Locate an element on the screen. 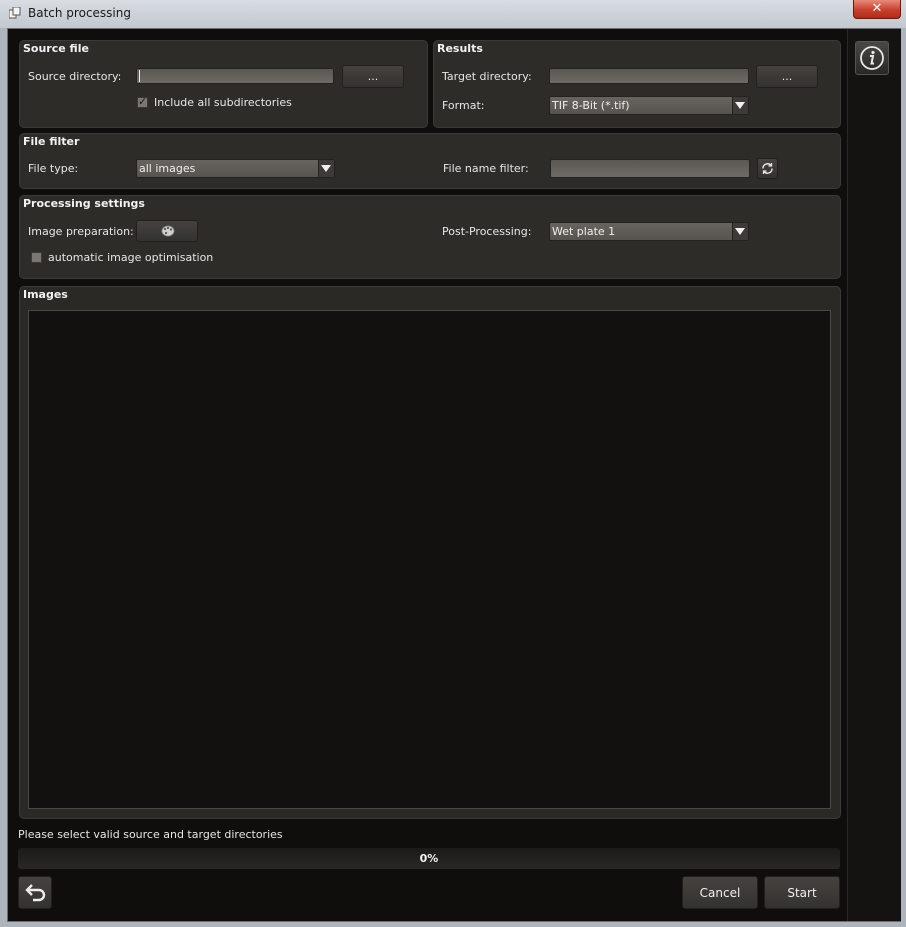 The height and width of the screenshot is (927, 906). format-label: Format: is located at coordinates (463, 105).